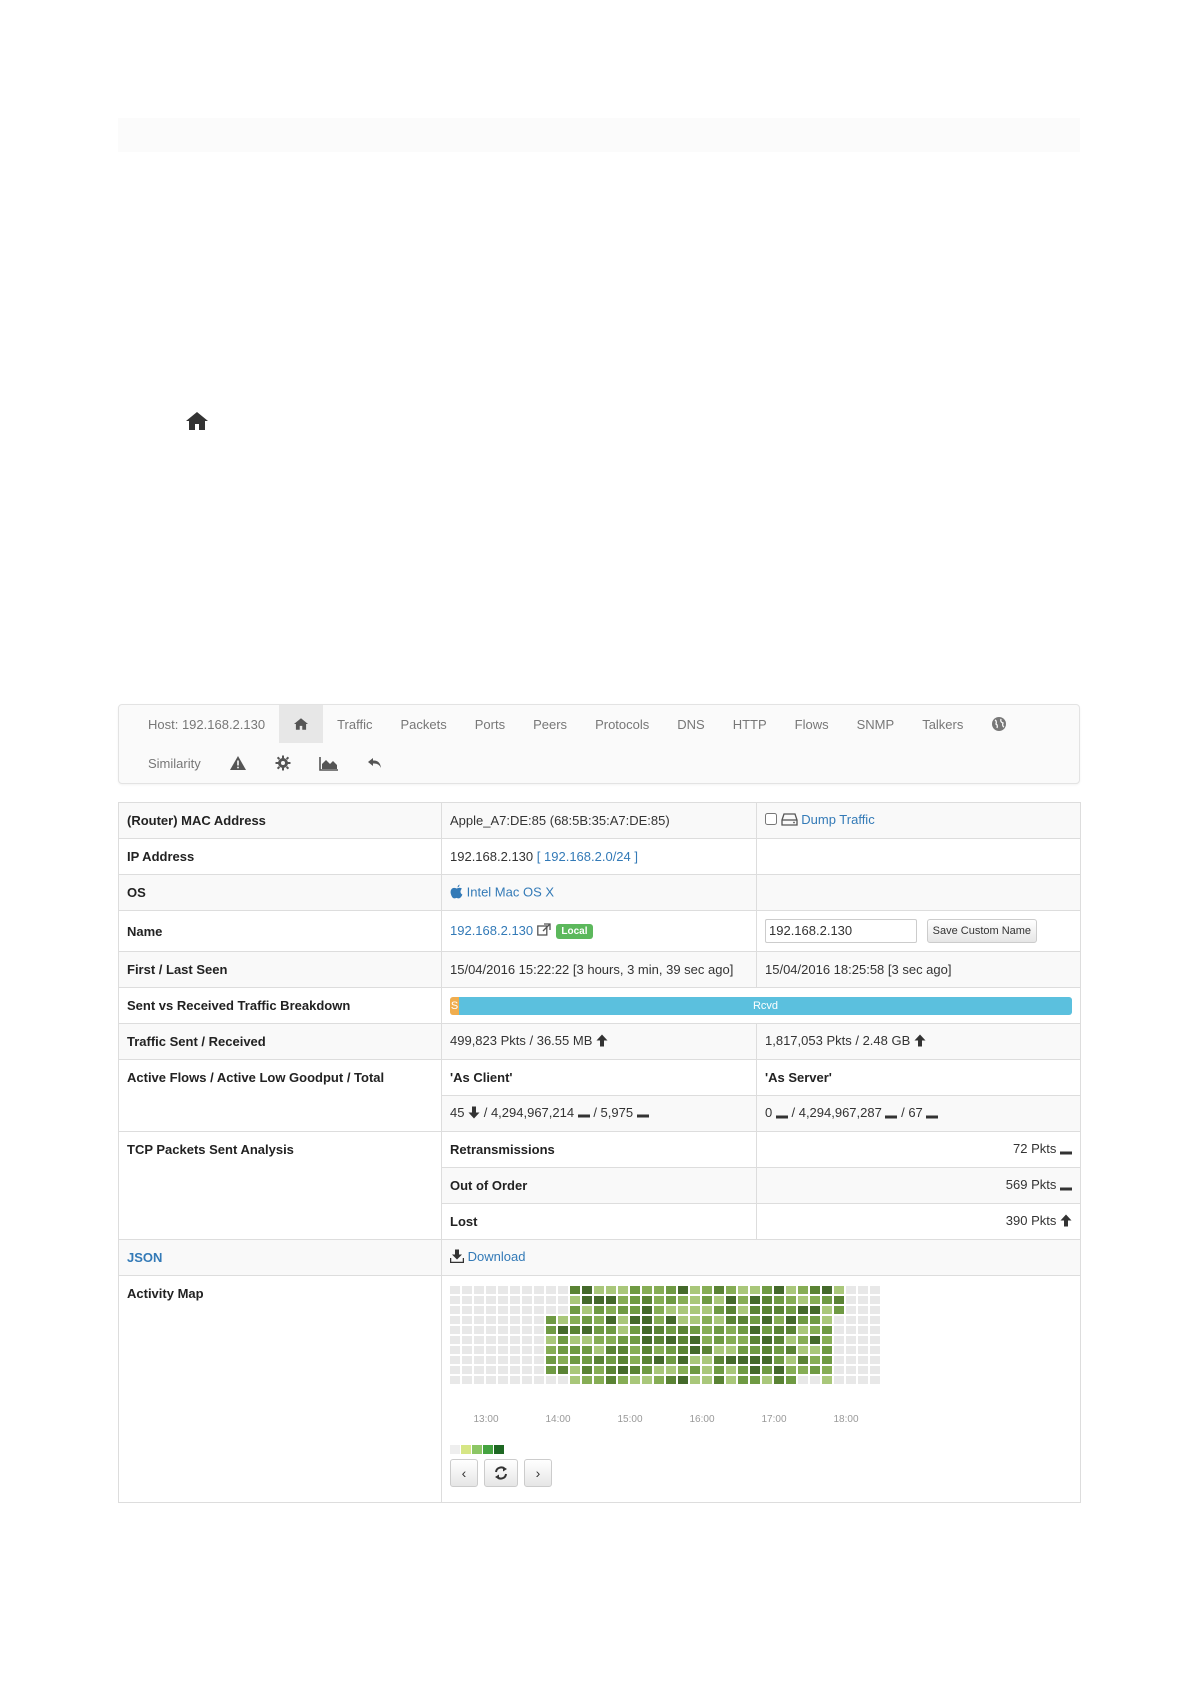  What do you see at coordinates (771, 820) in the screenshot?
I see `dump-checkbox` at bounding box center [771, 820].